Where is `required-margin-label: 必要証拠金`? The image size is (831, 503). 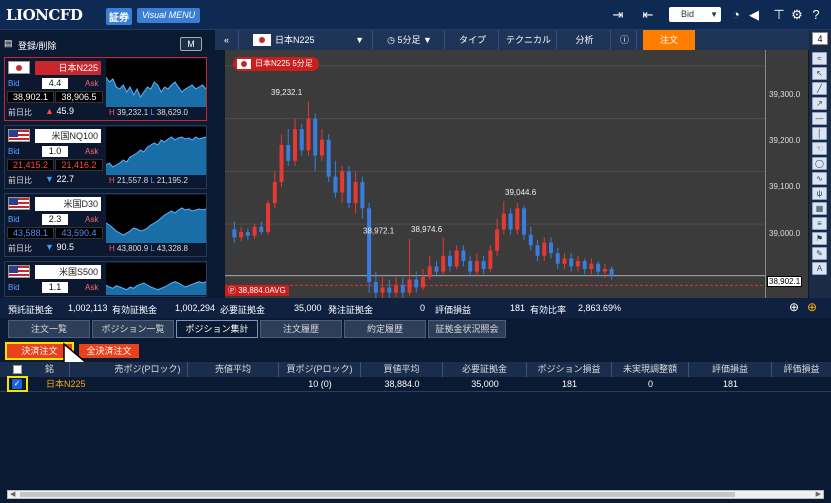 required-margin-label: 必要証拠金 is located at coordinates (243, 310).